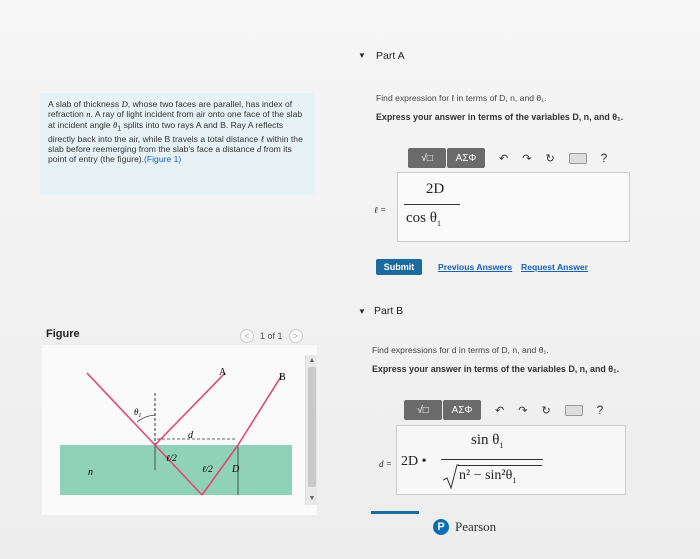 The height and width of the screenshot is (559, 700). Describe the element at coordinates (85, 104) in the screenshot. I see `problem-text: A slab of thickness` at that location.